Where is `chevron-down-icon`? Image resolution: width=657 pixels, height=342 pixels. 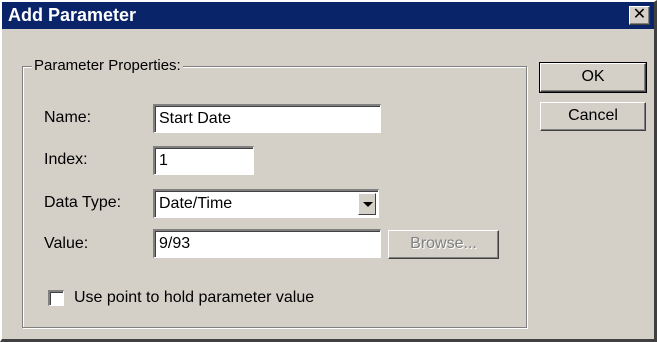 chevron-down-icon is located at coordinates (368, 204).